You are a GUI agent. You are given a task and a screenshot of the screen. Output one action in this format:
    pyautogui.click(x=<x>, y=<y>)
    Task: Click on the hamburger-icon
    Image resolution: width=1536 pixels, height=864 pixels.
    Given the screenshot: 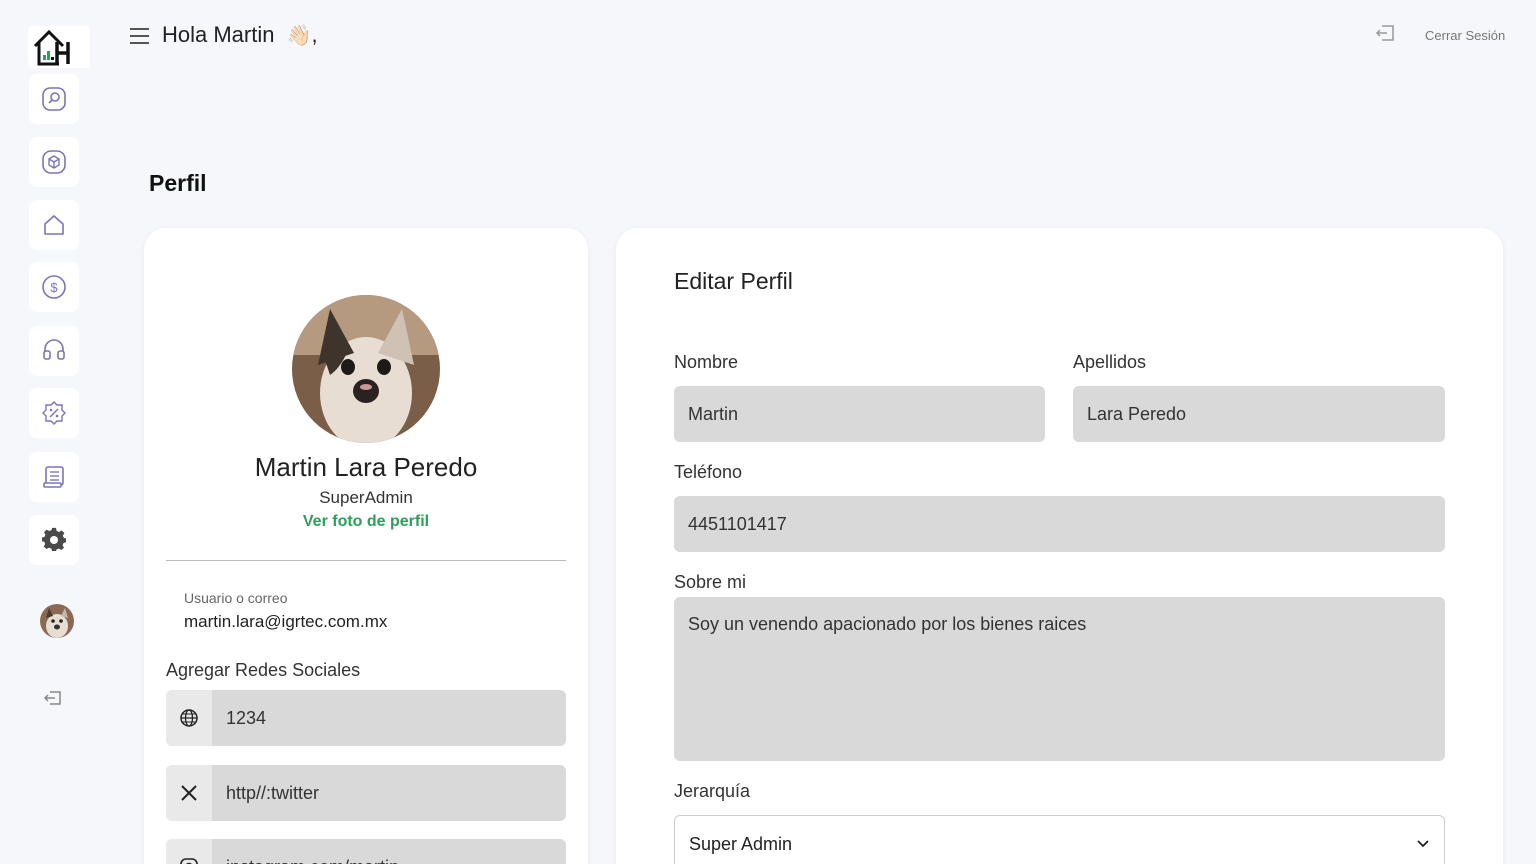 What is the action you would take?
    pyautogui.click(x=139, y=36)
    